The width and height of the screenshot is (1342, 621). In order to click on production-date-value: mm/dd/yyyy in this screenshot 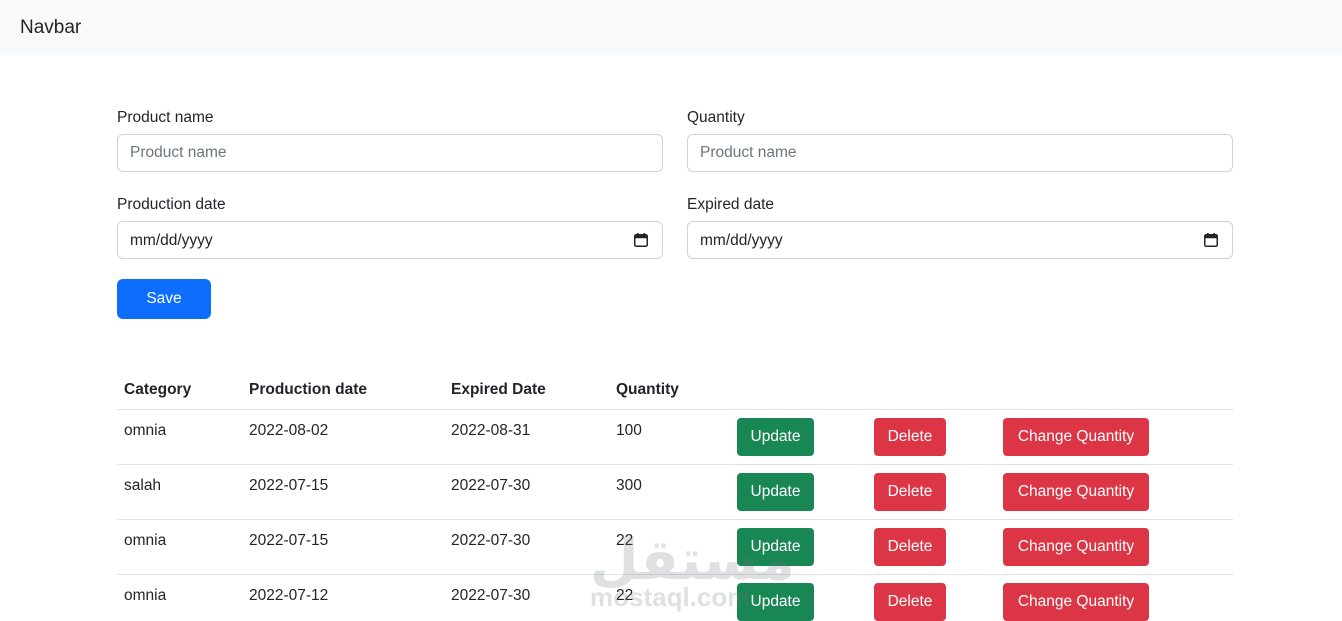, I will do `click(171, 240)`.